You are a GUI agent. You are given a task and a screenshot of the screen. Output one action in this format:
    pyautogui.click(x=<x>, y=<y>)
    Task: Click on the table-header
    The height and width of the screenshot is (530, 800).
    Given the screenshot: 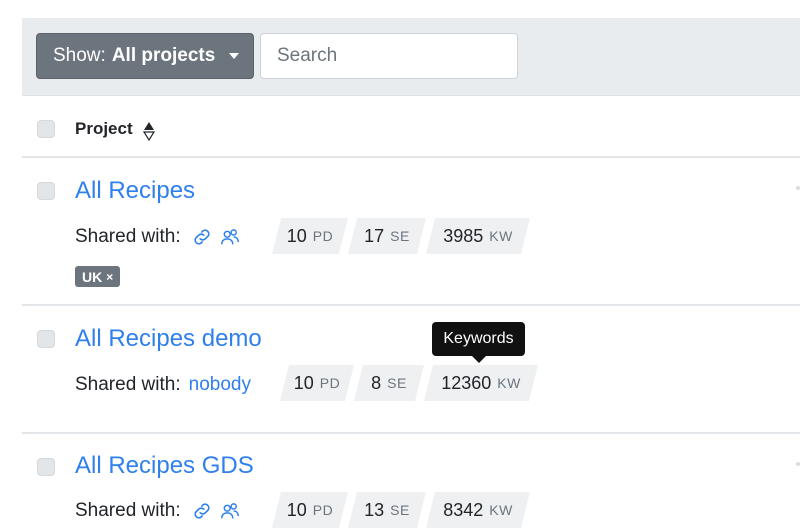 What is the action you would take?
    pyautogui.click(x=411, y=127)
    